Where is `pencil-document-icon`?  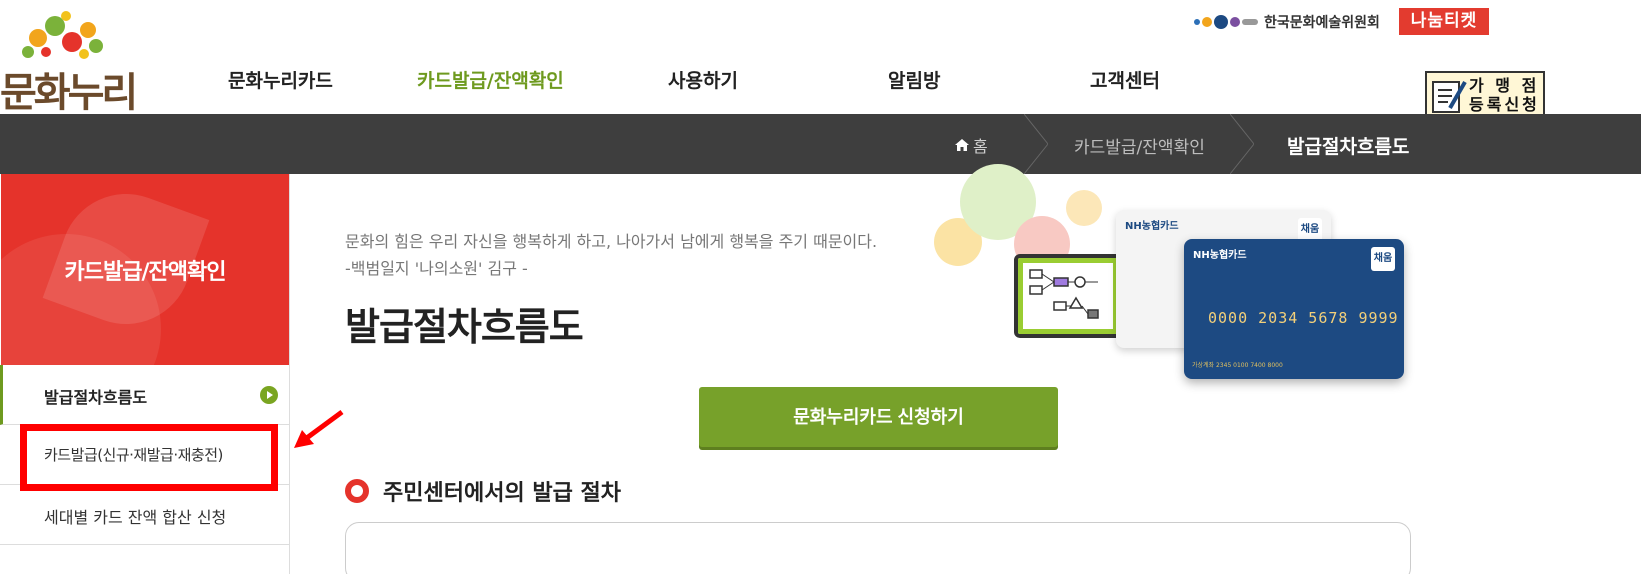
pencil-document-icon is located at coordinates (1449, 97).